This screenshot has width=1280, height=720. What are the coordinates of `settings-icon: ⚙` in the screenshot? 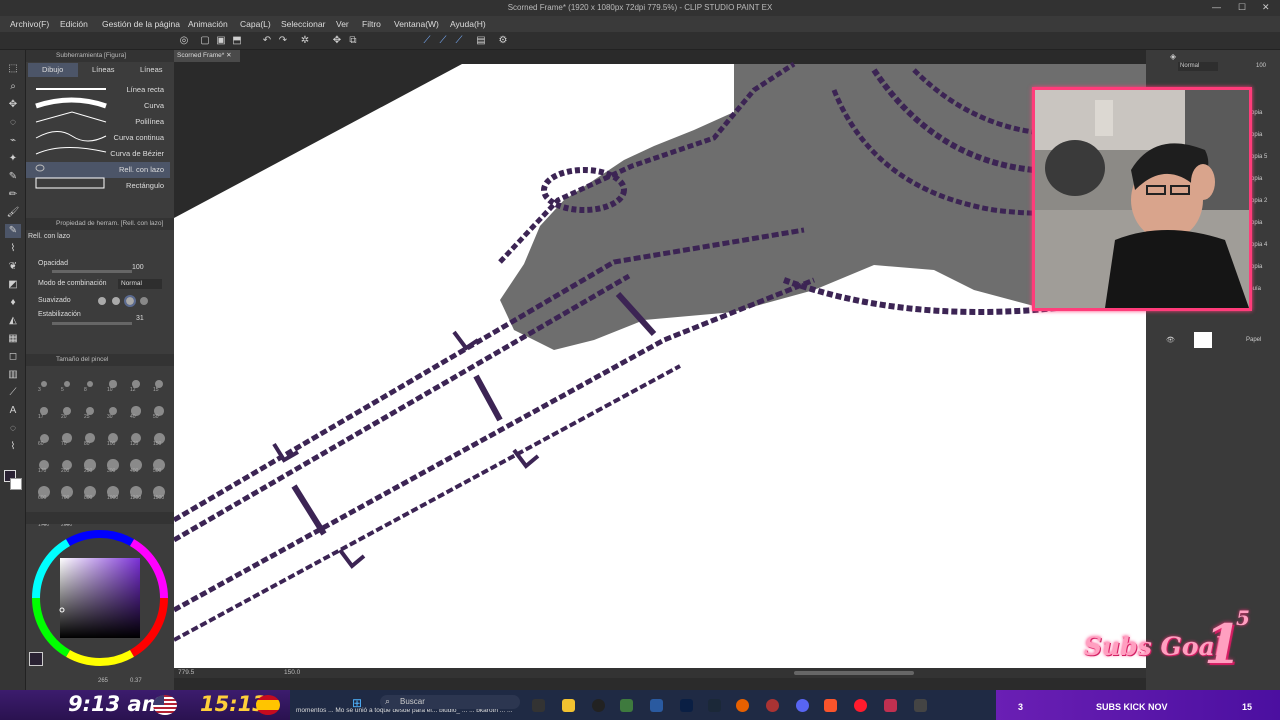 It's located at (503, 41).